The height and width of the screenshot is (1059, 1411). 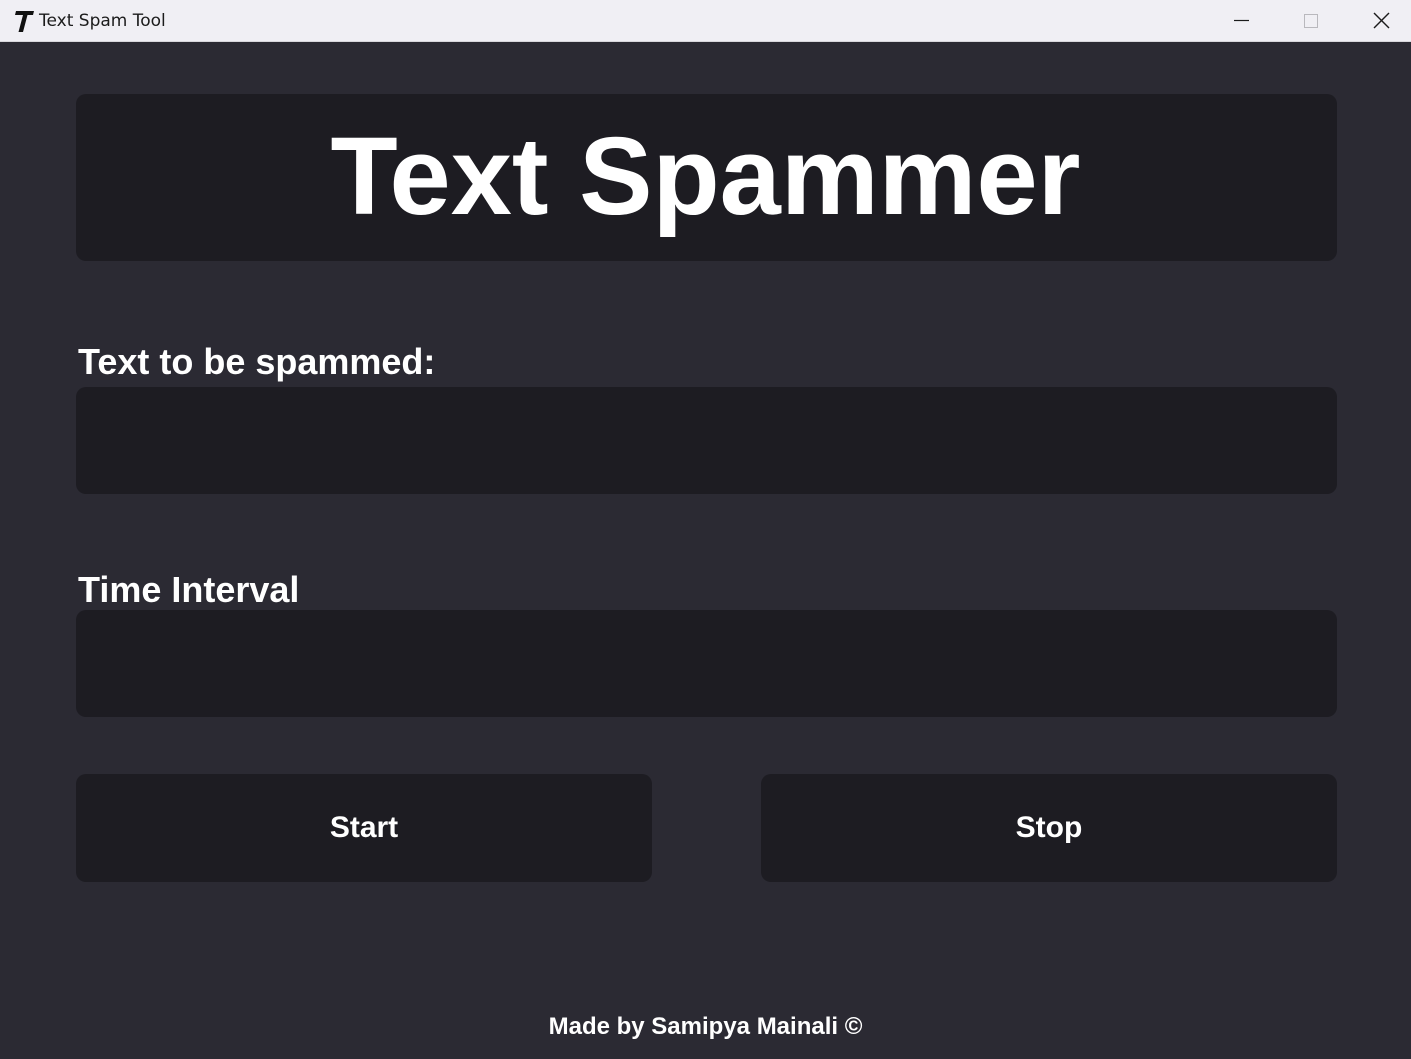 I want to click on time-interval-input, so click(x=706, y=663).